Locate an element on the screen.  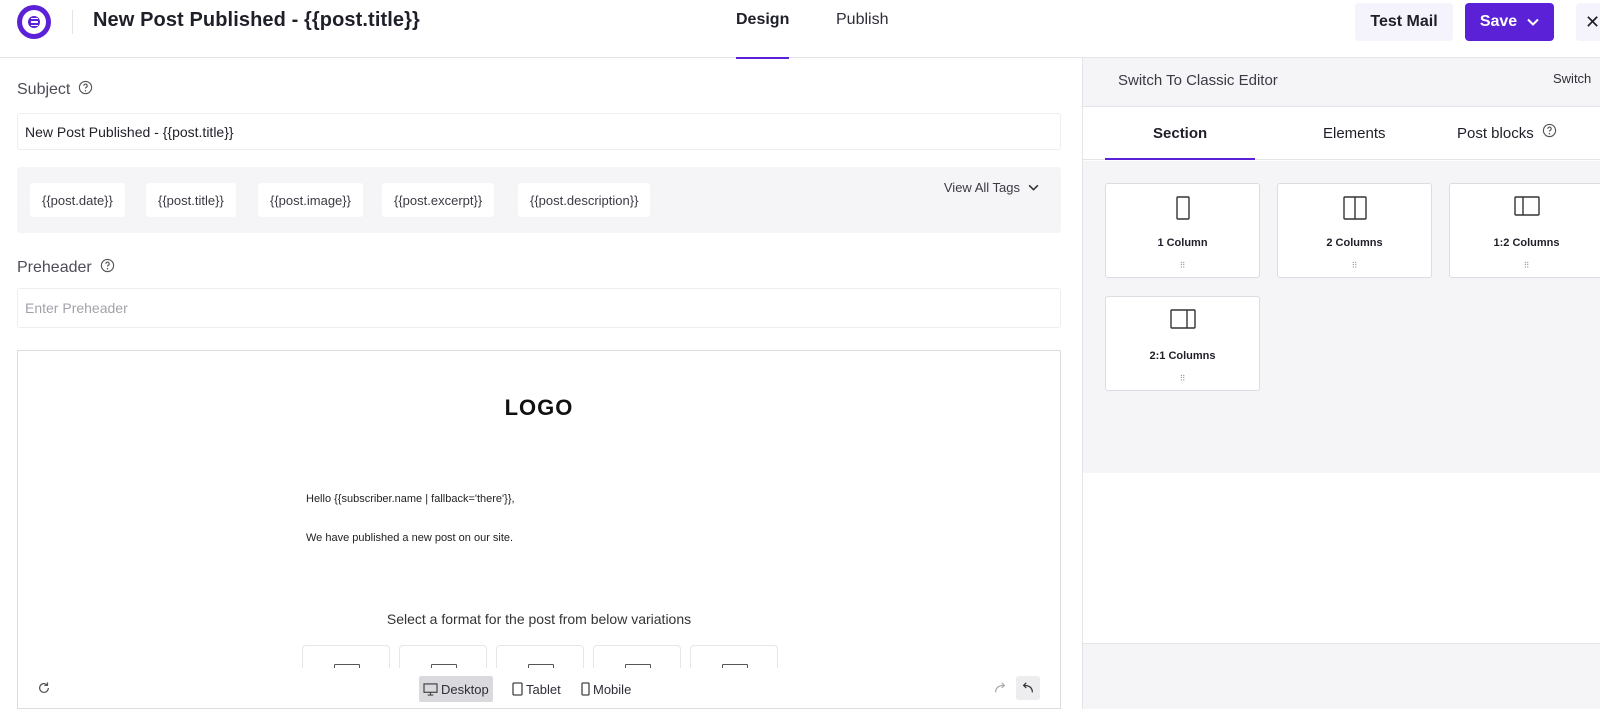
preheader-input is located at coordinates (542, 308).